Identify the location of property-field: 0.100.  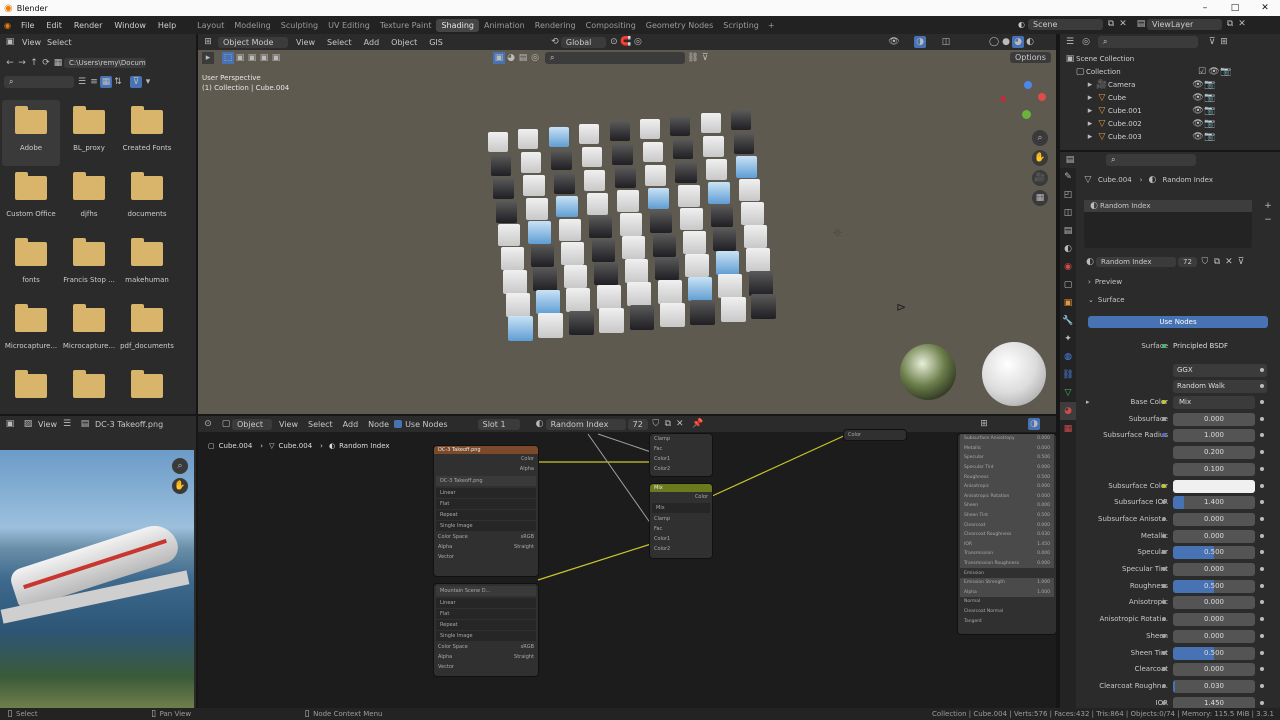
(1214, 469).